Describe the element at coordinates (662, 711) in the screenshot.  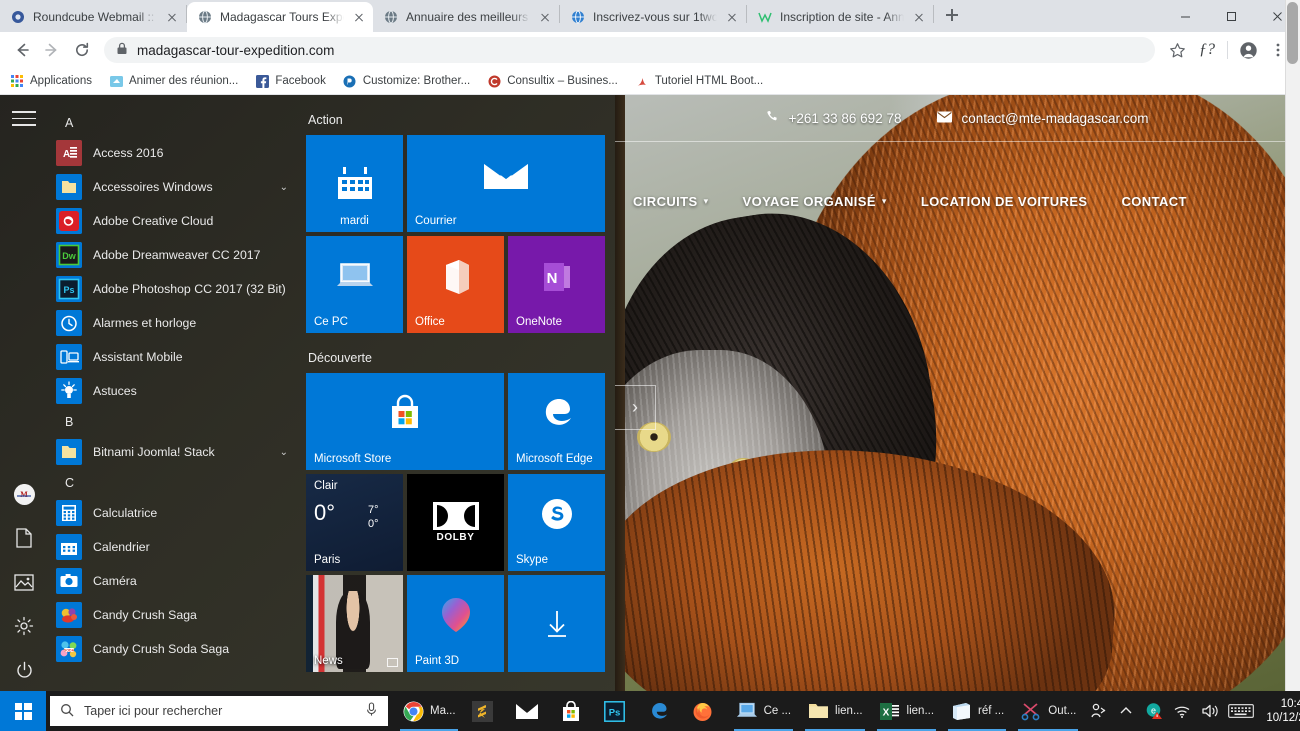
I see `taskbar-item-edge` at that location.